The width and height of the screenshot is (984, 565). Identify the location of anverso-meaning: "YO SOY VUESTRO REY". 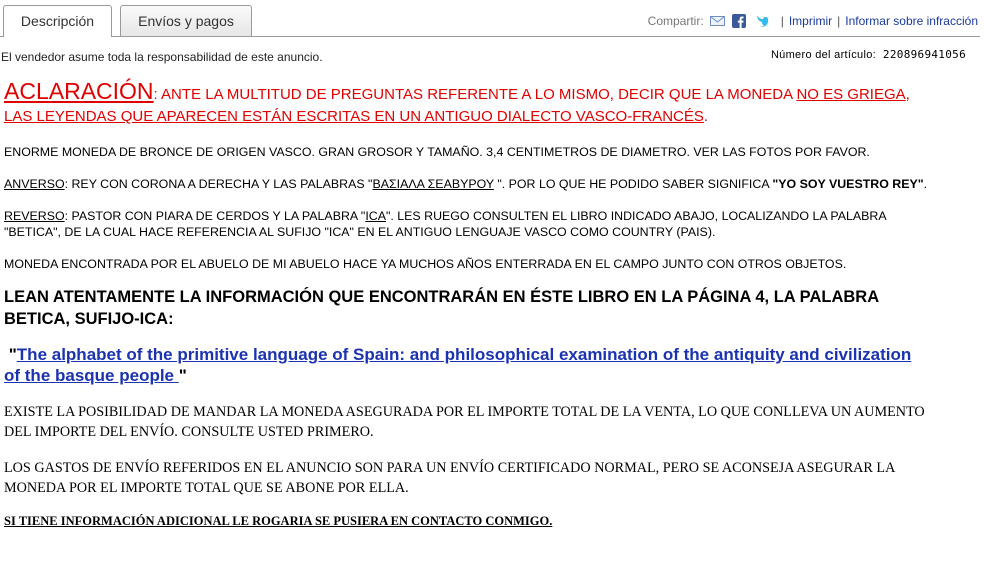
(848, 184).